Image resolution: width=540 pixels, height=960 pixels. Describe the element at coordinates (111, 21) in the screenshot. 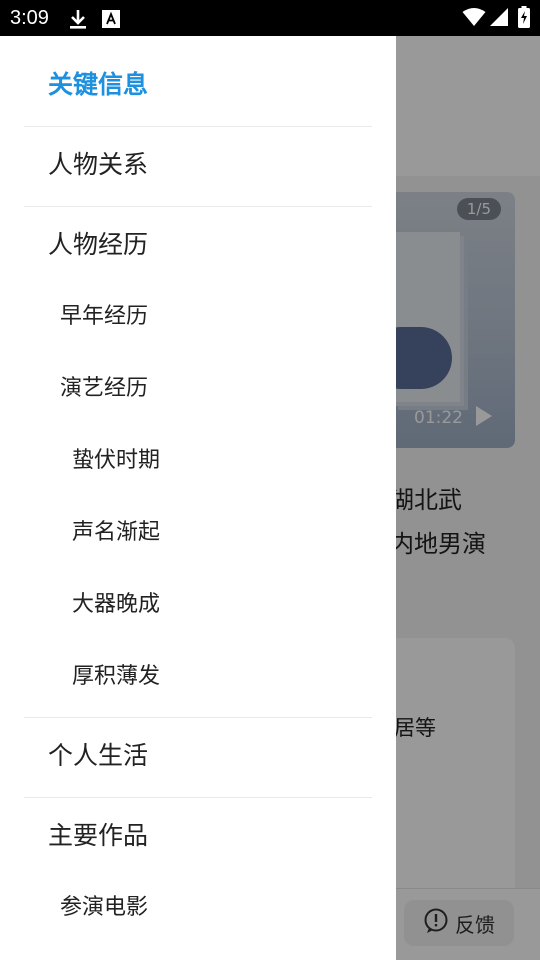

I see `font-icon` at that location.